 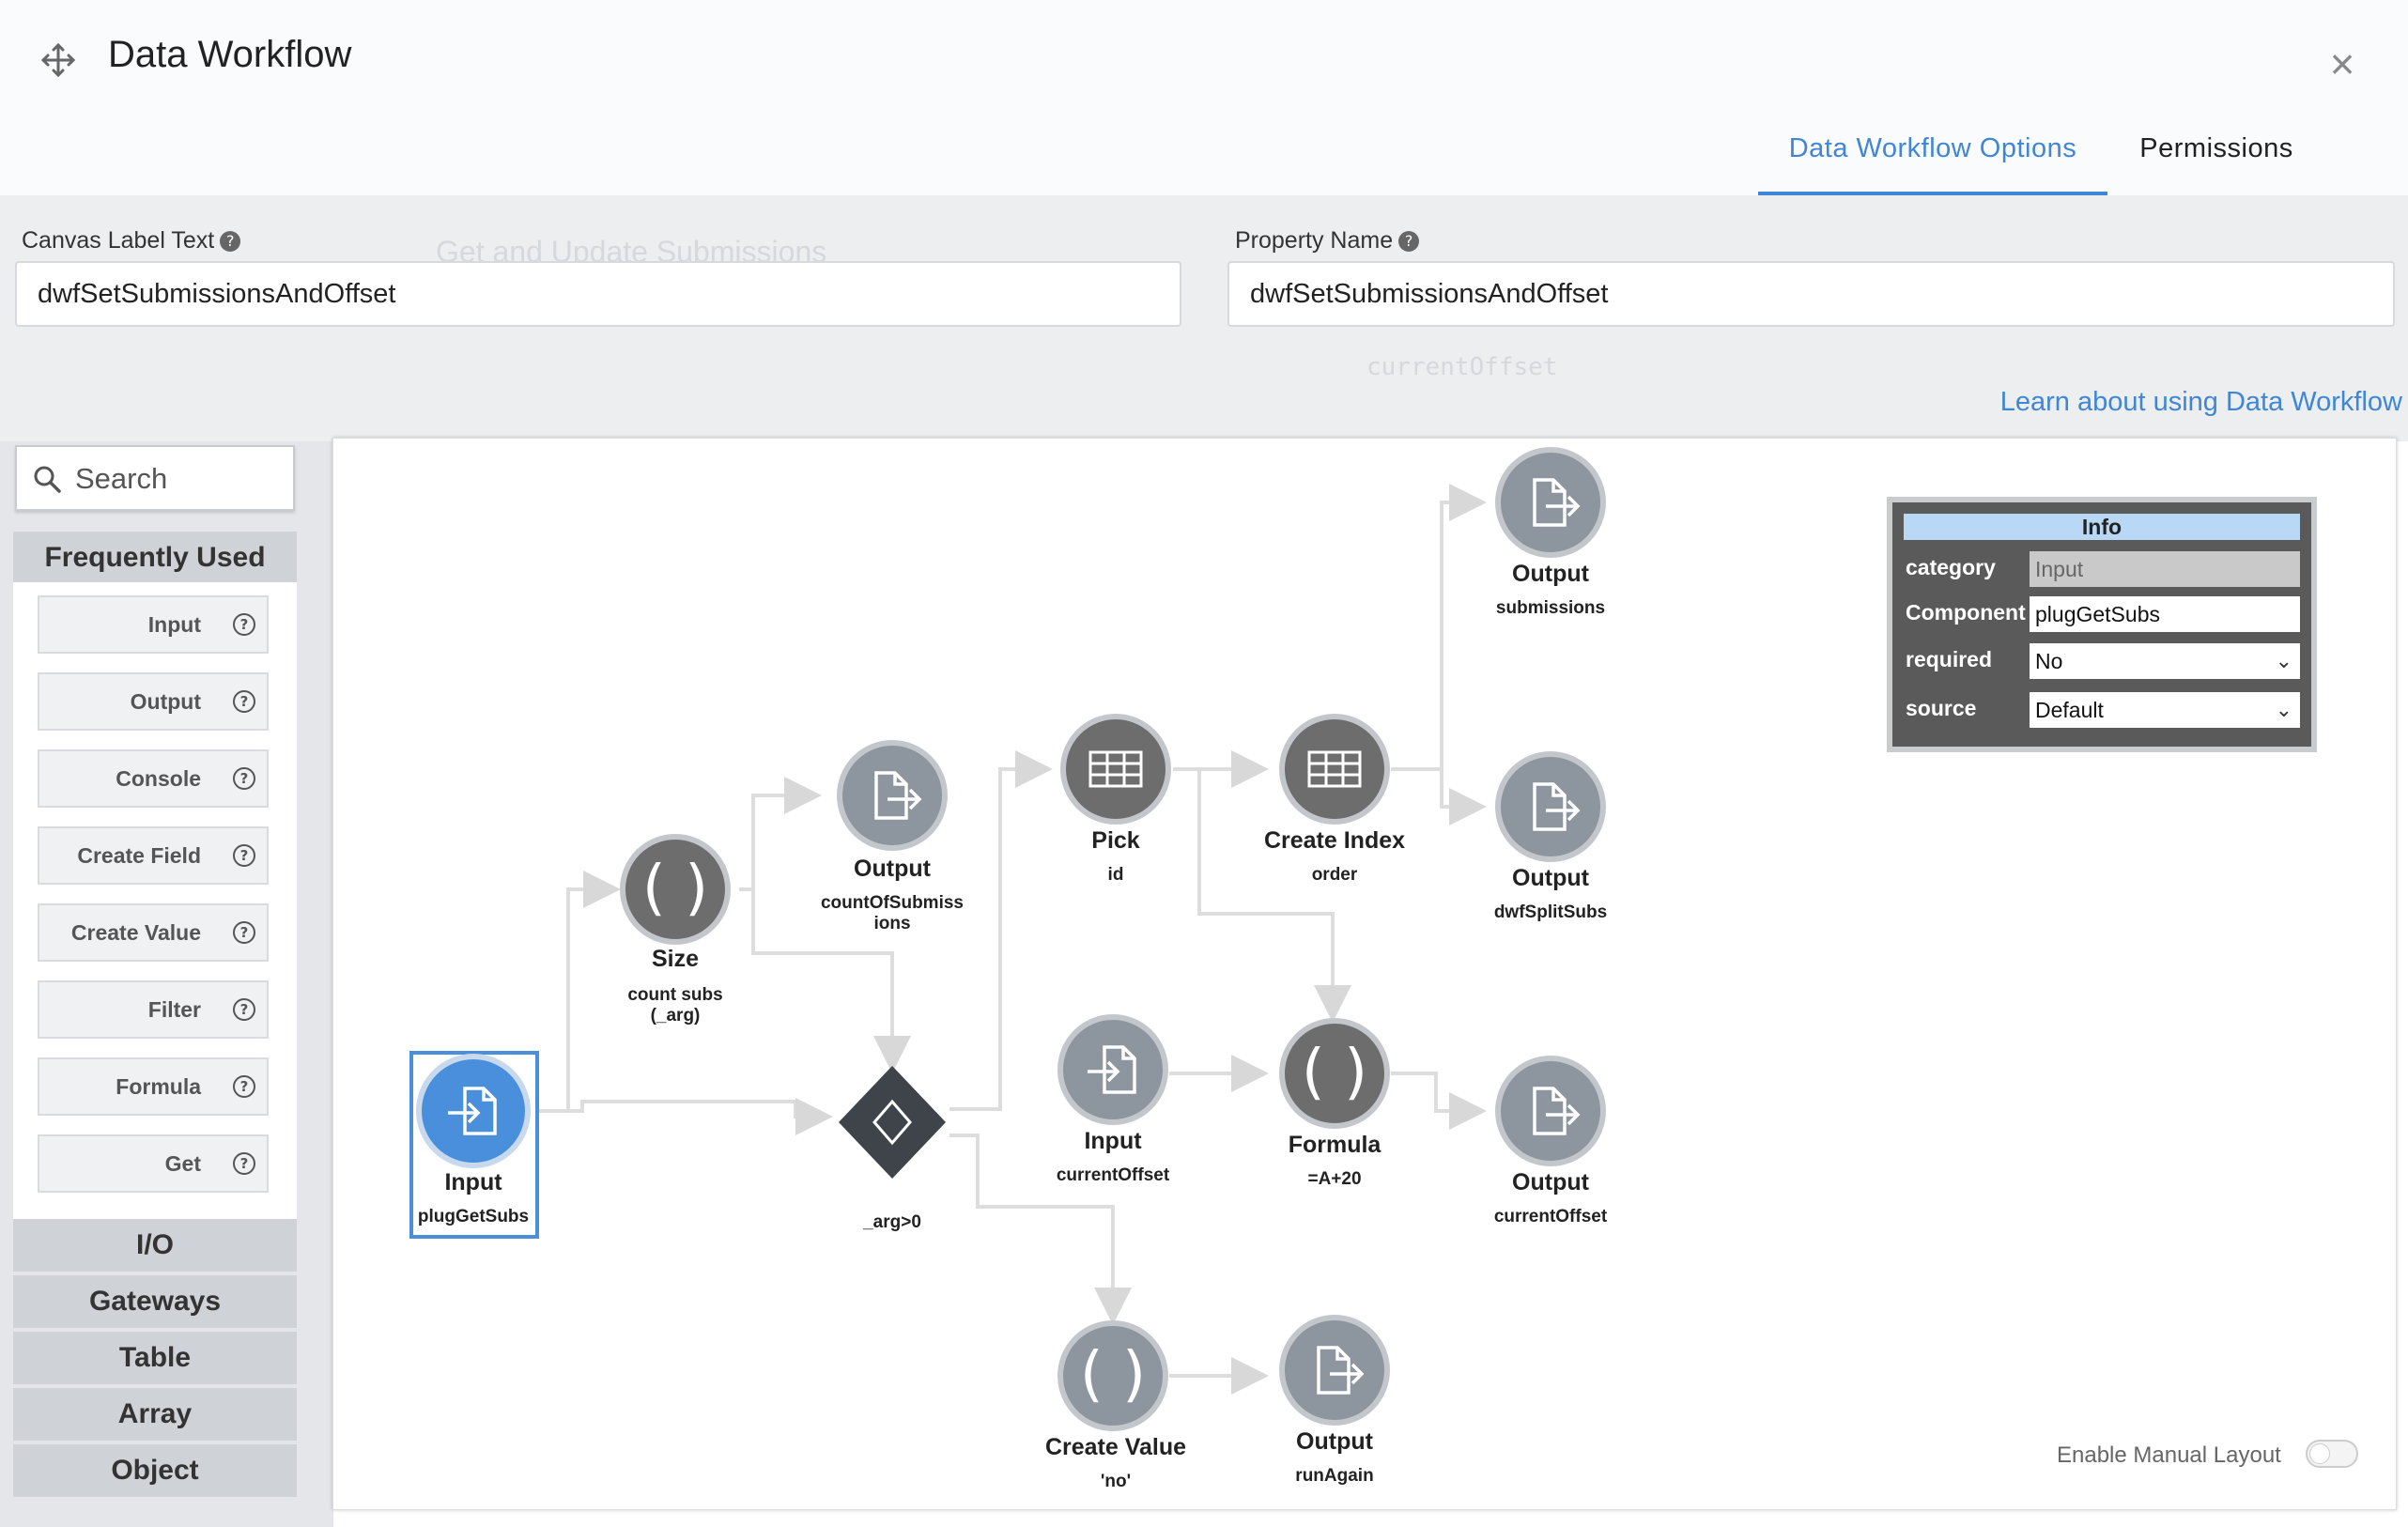 What do you see at coordinates (158, 779) in the screenshot?
I see `palette-item-label: Console` at bounding box center [158, 779].